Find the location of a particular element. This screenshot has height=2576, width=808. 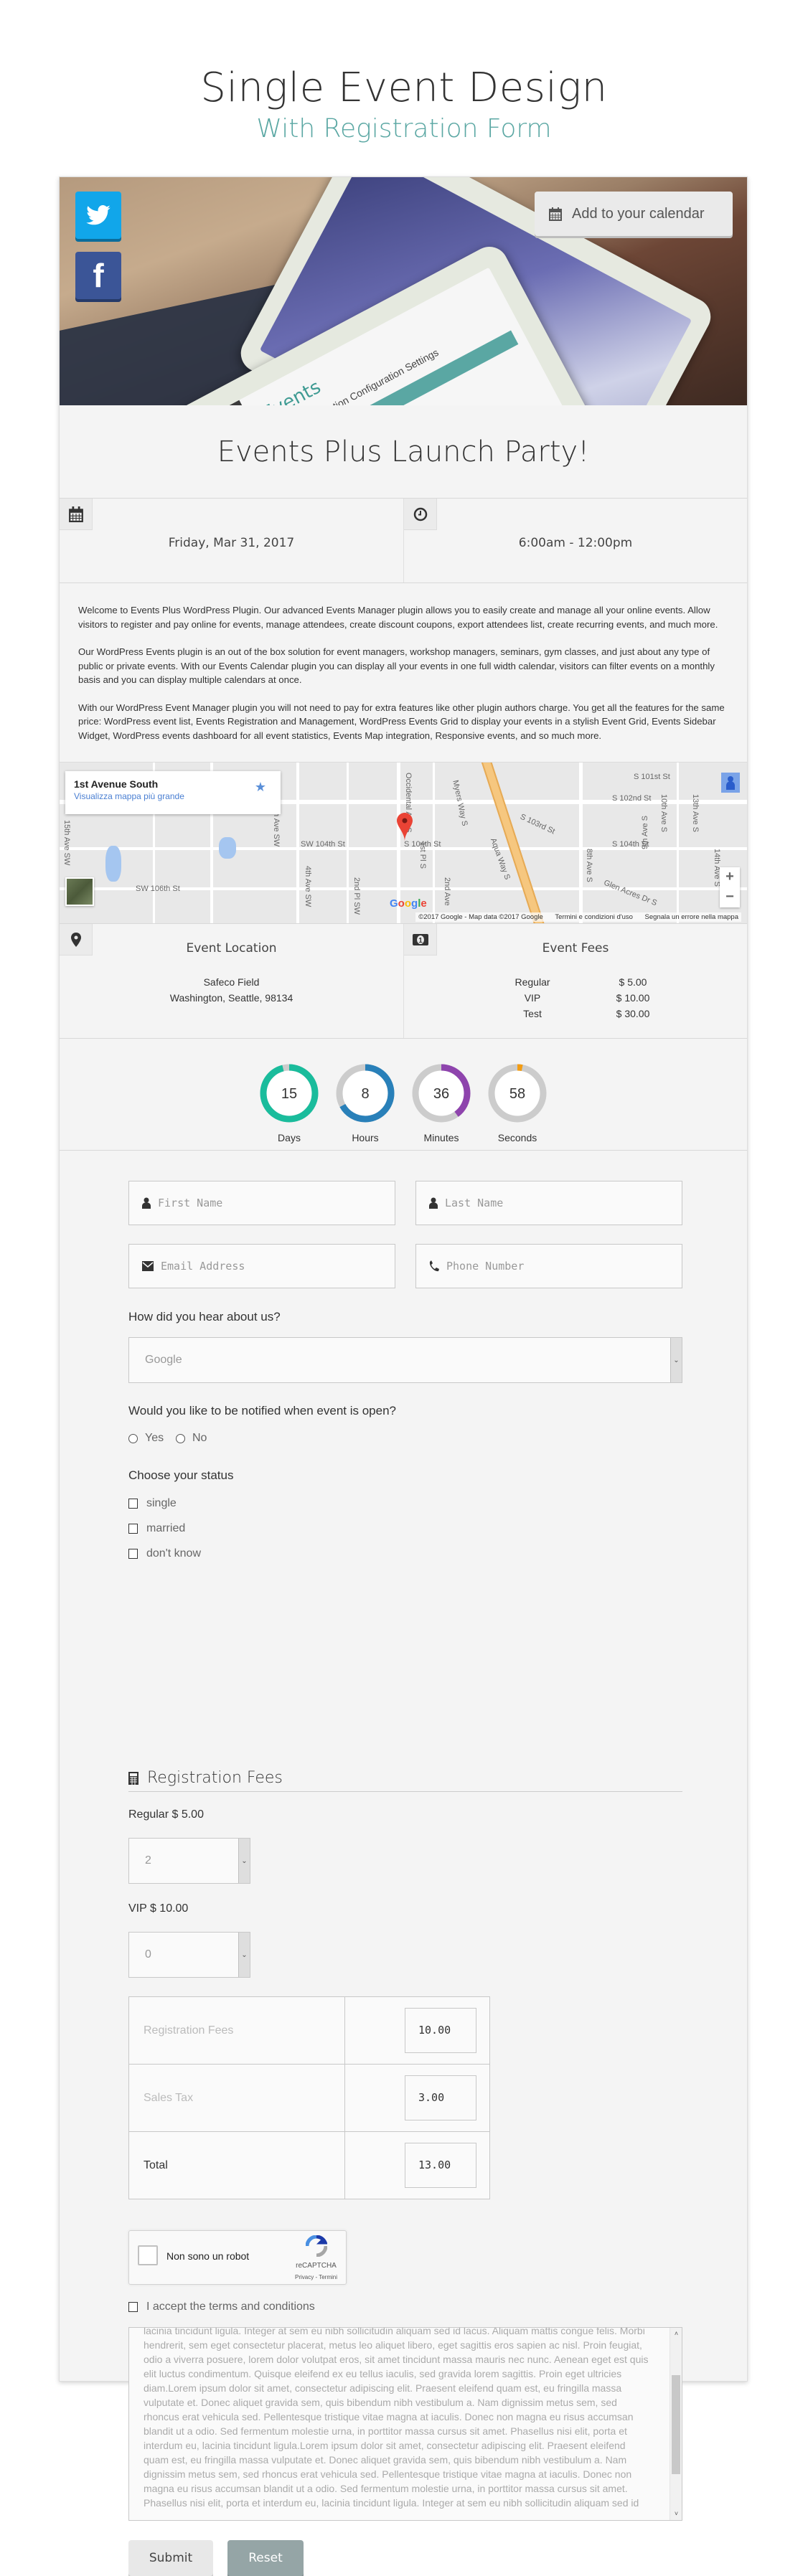

location-venue: Safeco Field is located at coordinates (231, 982).